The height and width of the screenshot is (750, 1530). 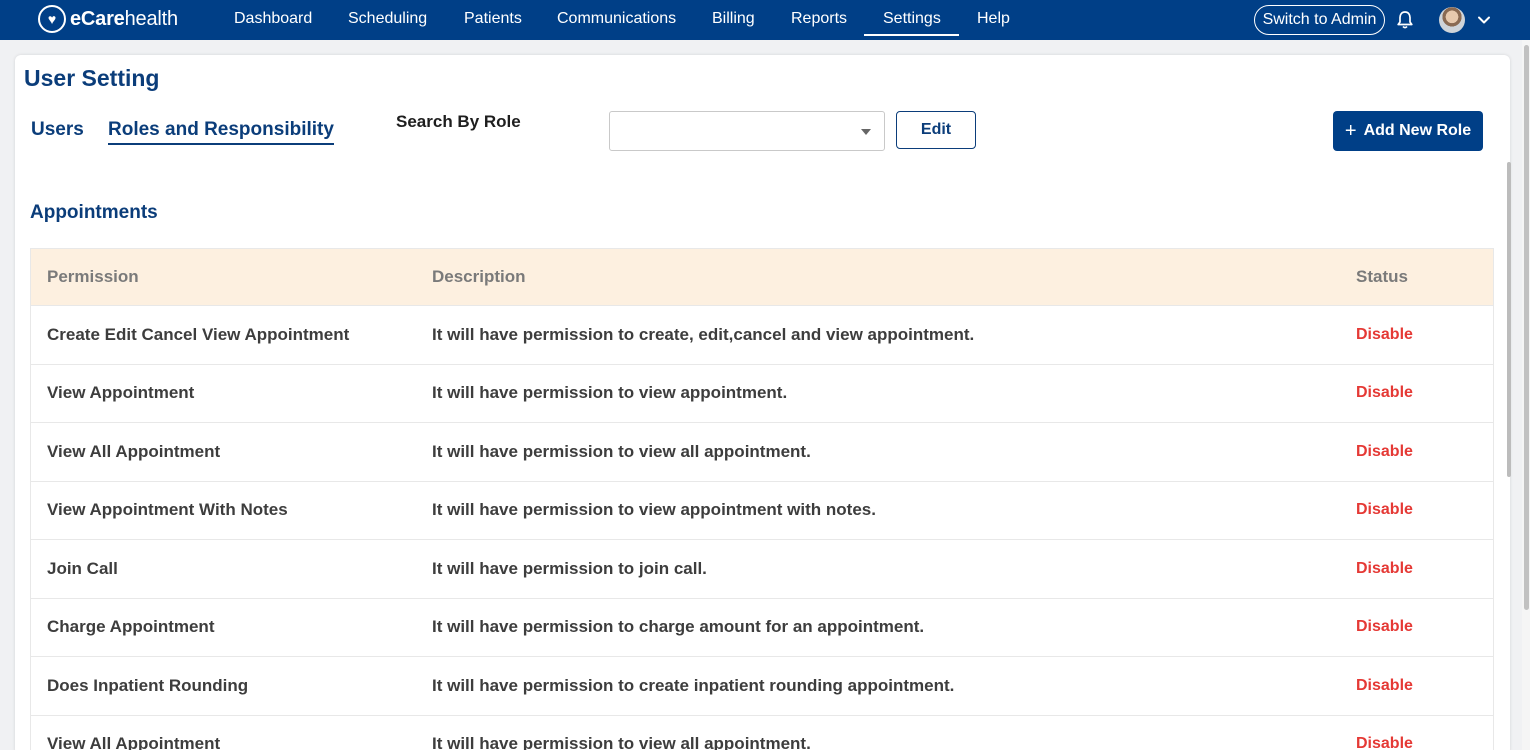 What do you see at coordinates (131, 627) in the screenshot?
I see `permission-cell: Charge Appointment` at bounding box center [131, 627].